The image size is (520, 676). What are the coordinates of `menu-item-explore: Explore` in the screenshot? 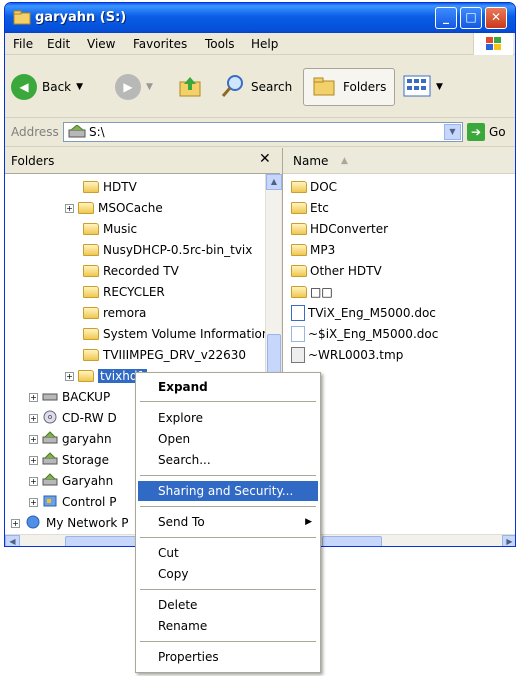 It's located at (228, 418).